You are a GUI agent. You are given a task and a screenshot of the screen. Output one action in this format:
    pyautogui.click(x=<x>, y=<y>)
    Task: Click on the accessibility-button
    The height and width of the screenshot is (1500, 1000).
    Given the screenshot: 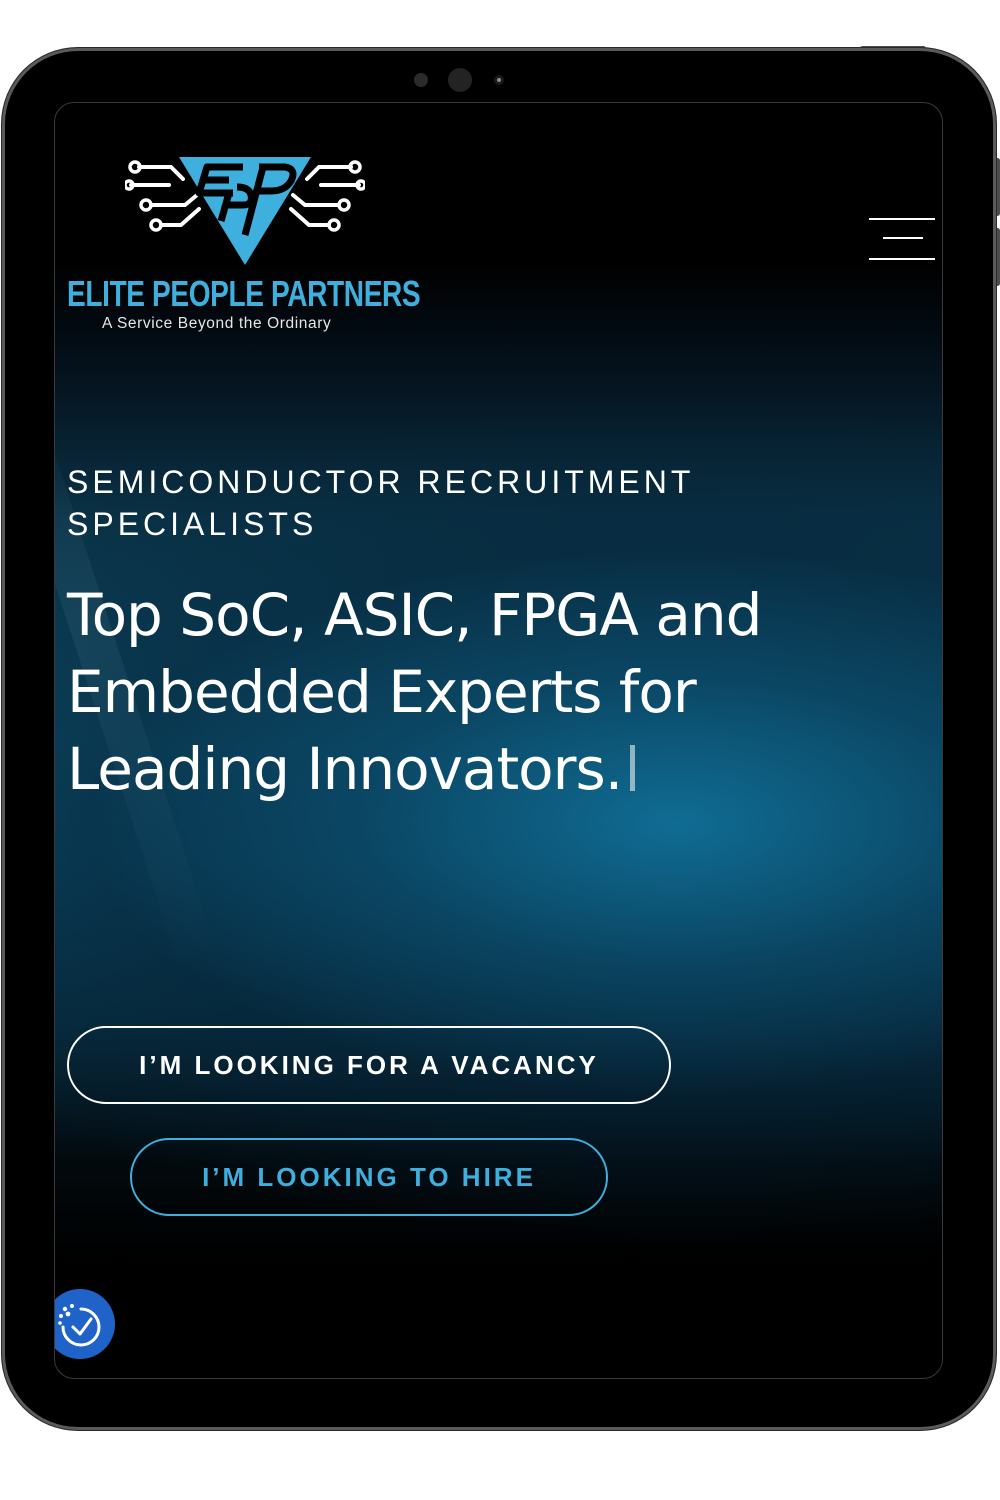 What is the action you would take?
    pyautogui.click(x=85, y=1324)
    